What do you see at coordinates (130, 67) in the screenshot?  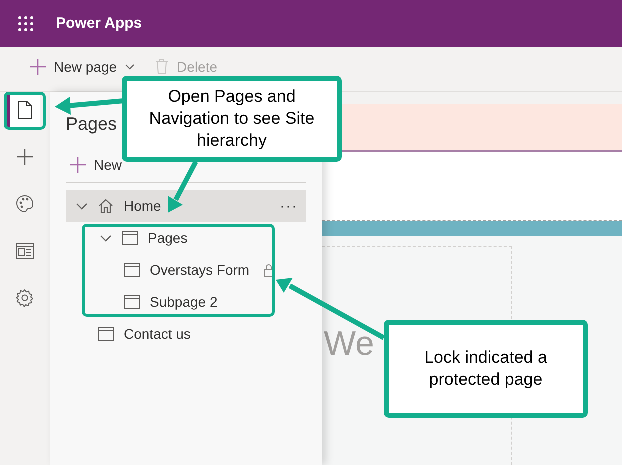 I see `chevron-down-icon` at bounding box center [130, 67].